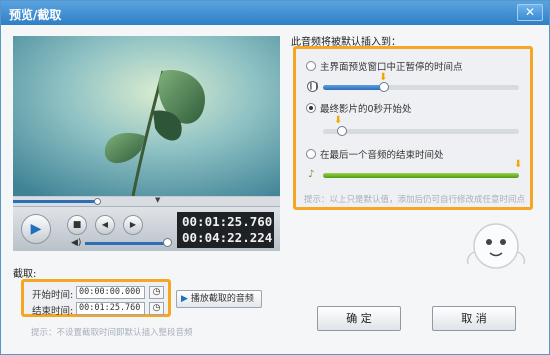 This screenshot has height=355, width=550. I want to click on insert-hint: 提示：以上只是默认值，添加后仍可自行修改成任意时间点, so click(415, 200).